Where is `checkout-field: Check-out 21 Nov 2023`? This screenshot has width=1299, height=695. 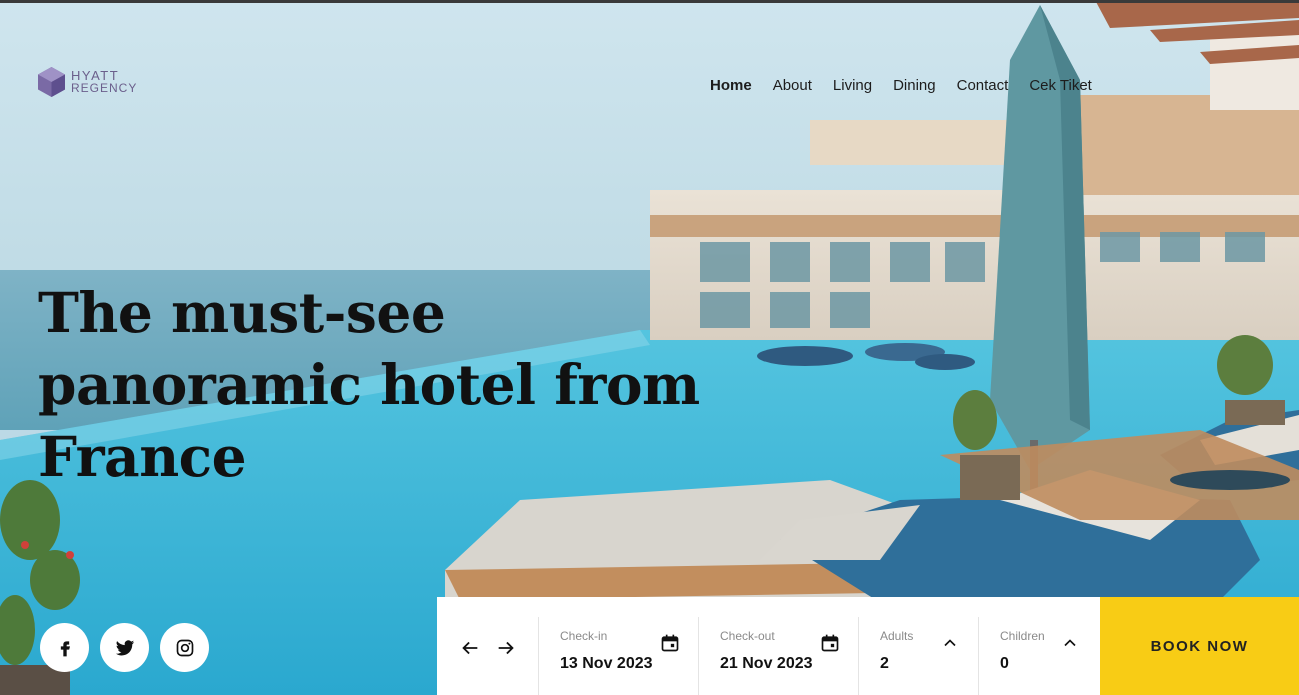
checkout-field: Check-out 21 Nov 2023 is located at coordinates (778, 656).